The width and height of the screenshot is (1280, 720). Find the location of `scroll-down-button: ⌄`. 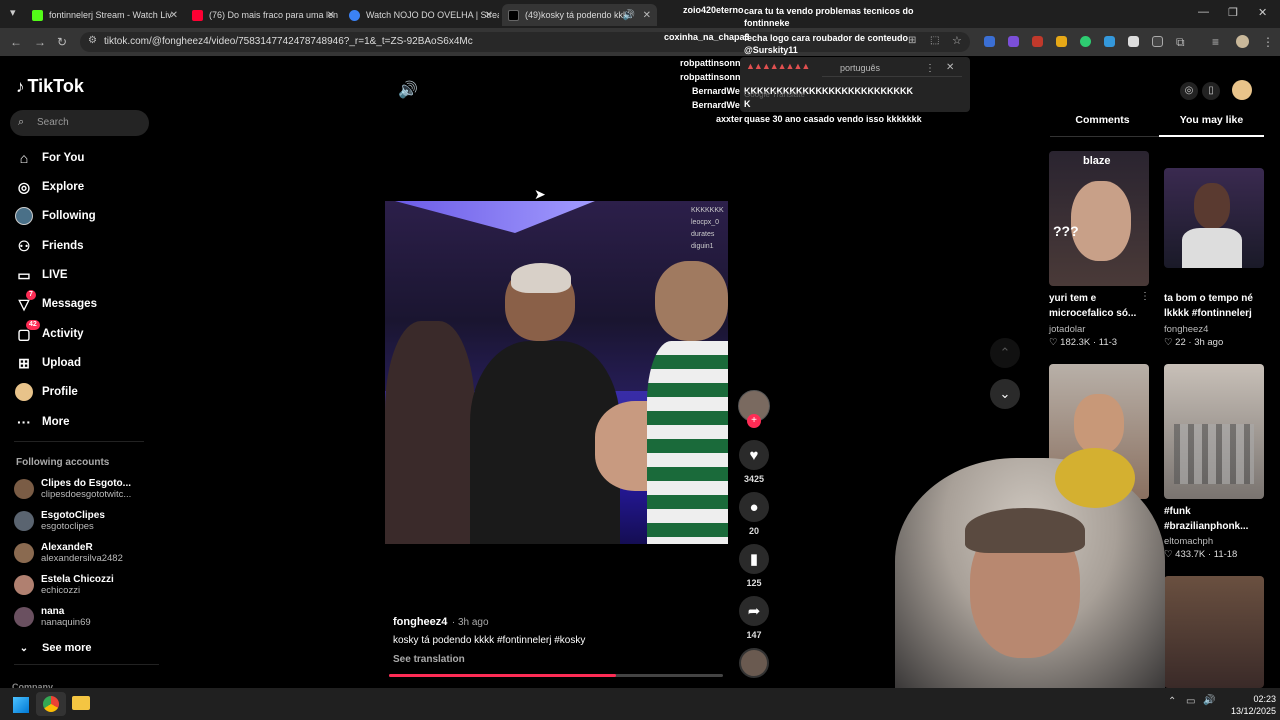

scroll-down-button: ⌄ is located at coordinates (1005, 394).